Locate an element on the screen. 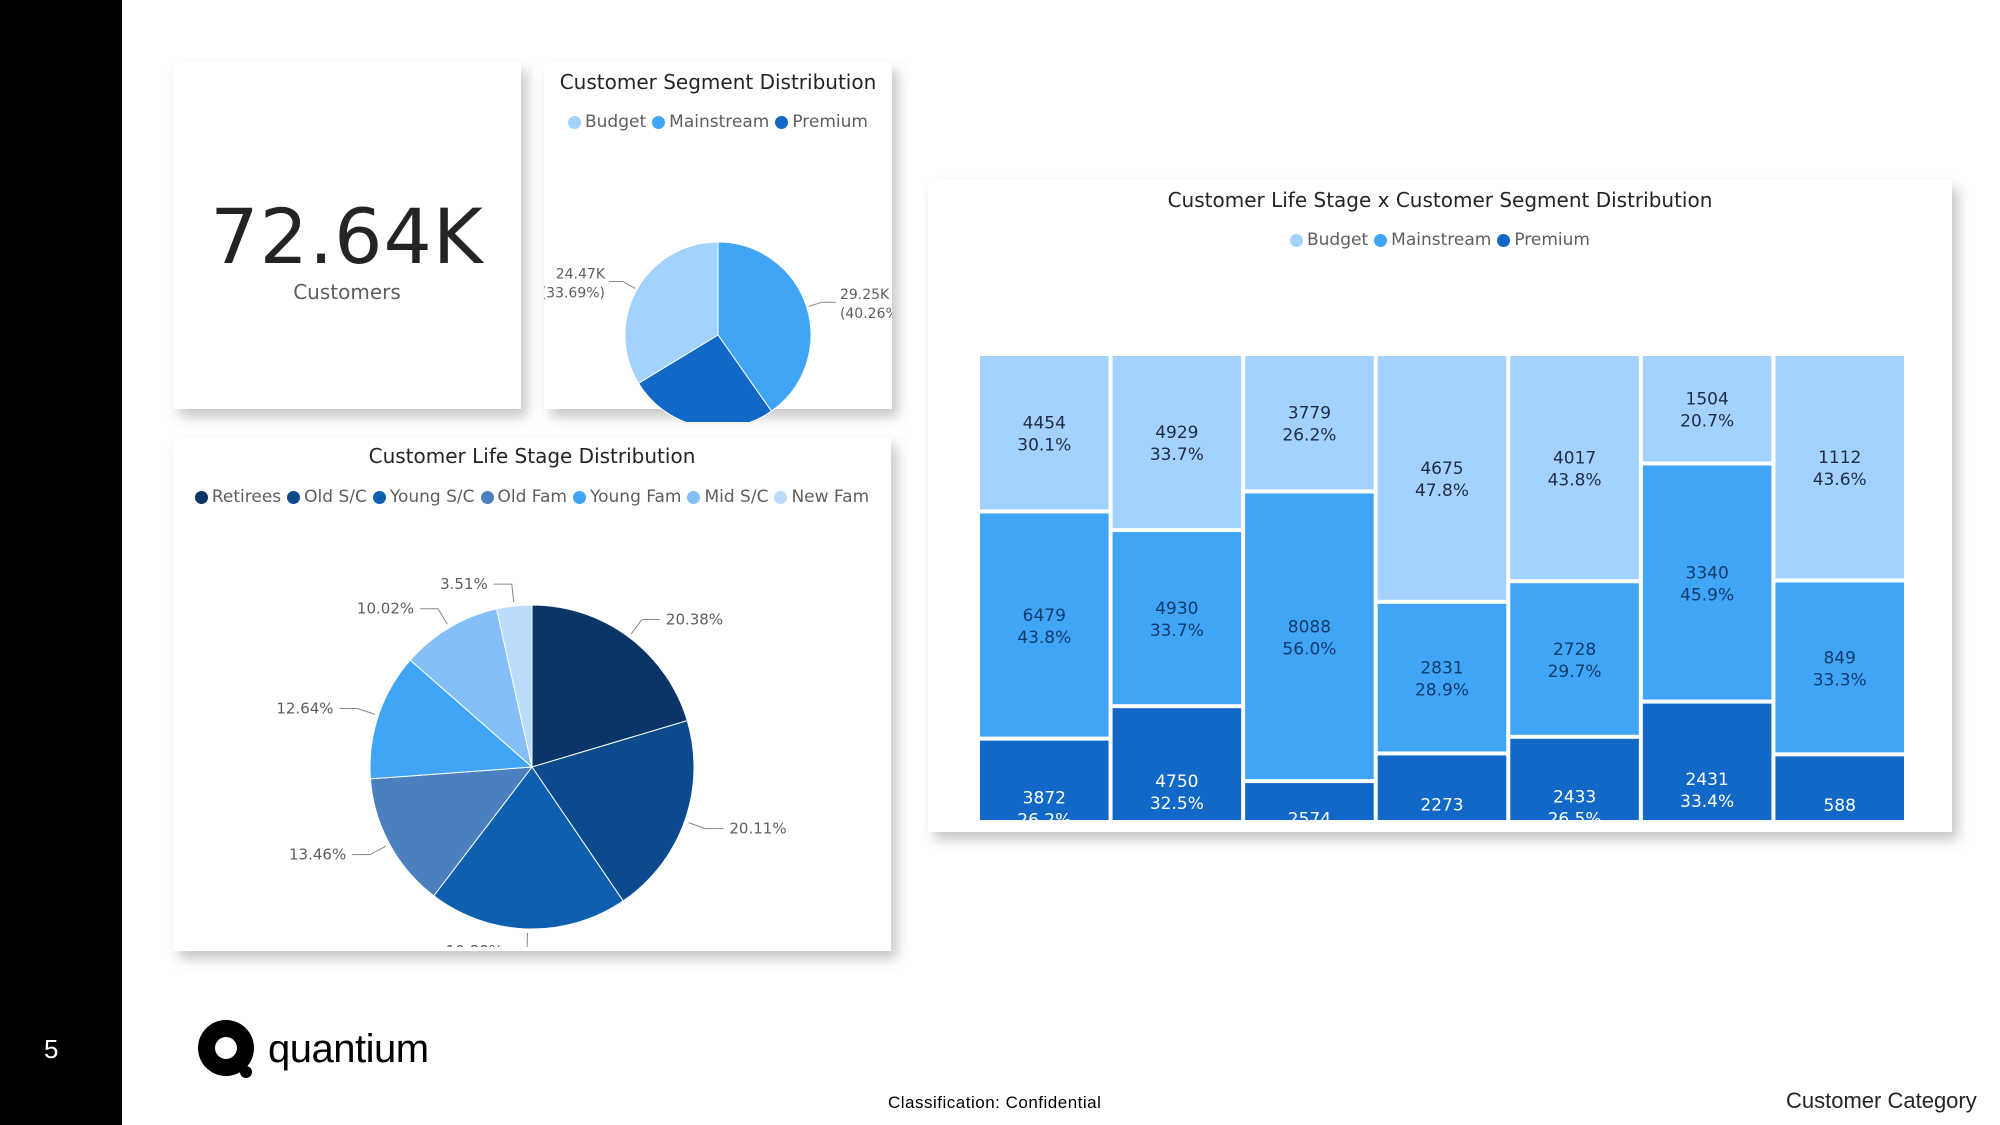  mekko-value-label: 849 is located at coordinates (1839, 658).